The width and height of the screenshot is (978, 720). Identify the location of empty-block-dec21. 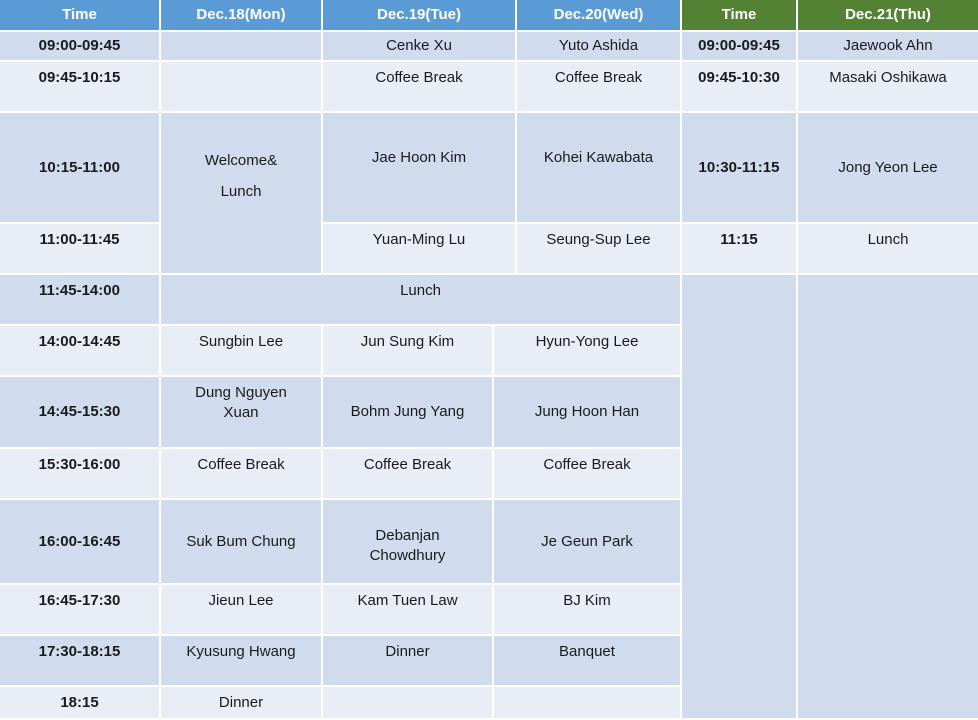
(888, 496).